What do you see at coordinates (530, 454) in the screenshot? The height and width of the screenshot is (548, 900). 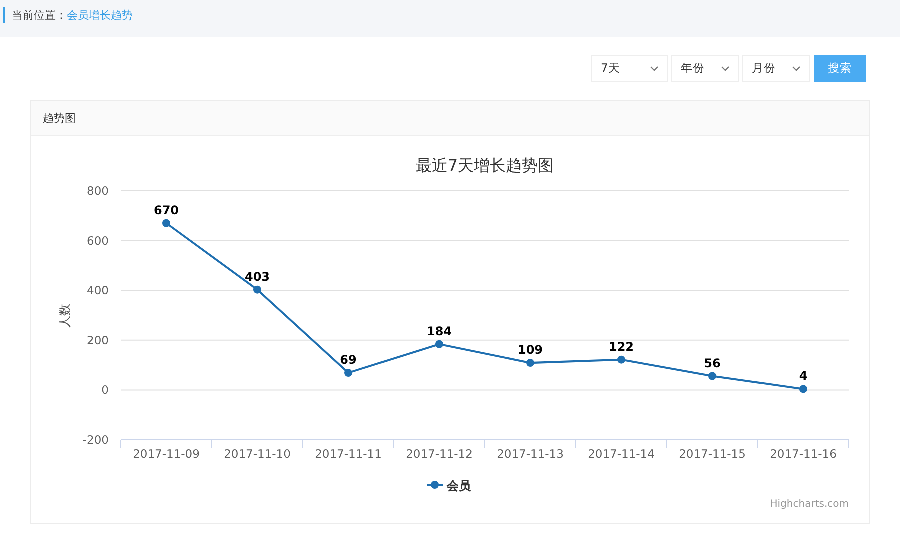 I see `x-tick-label: 2017-11-13` at bounding box center [530, 454].